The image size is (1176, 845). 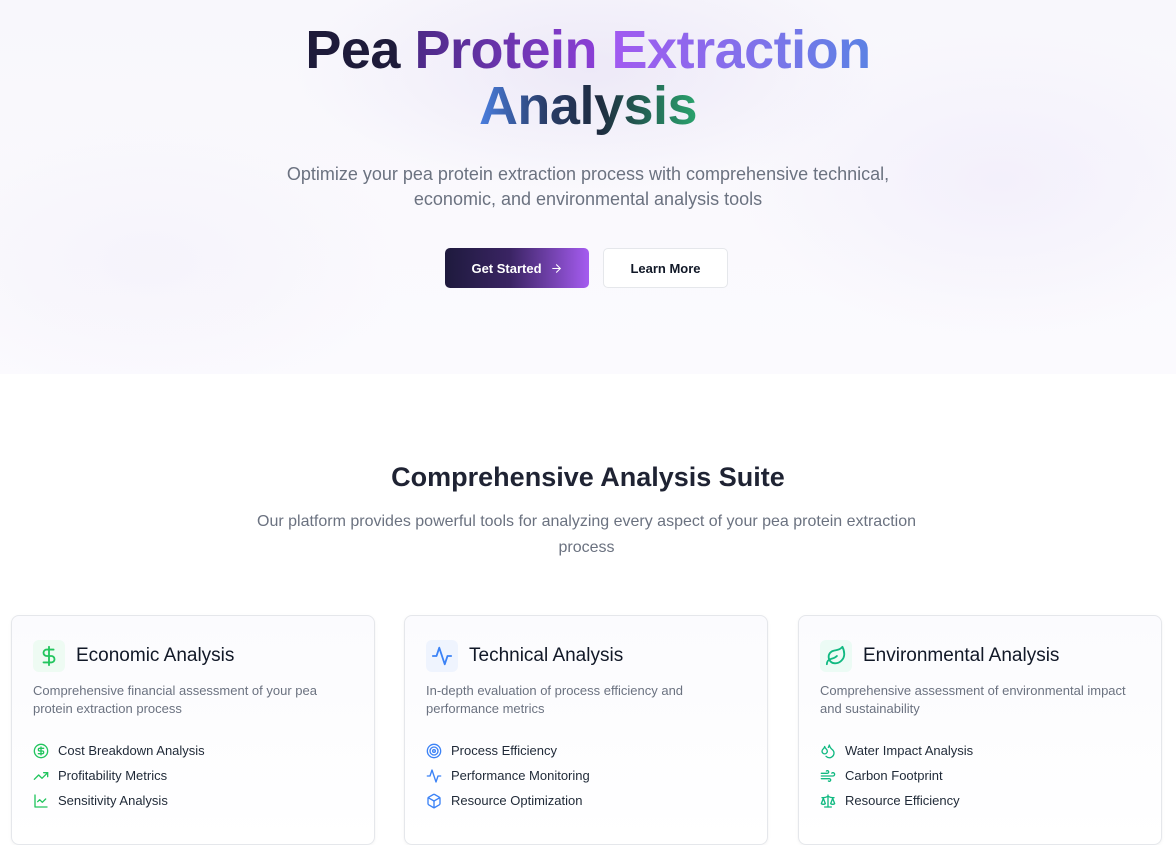 What do you see at coordinates (434, 800) in the screenshot?
I see `box-icon` at bounding box center [434, 800].